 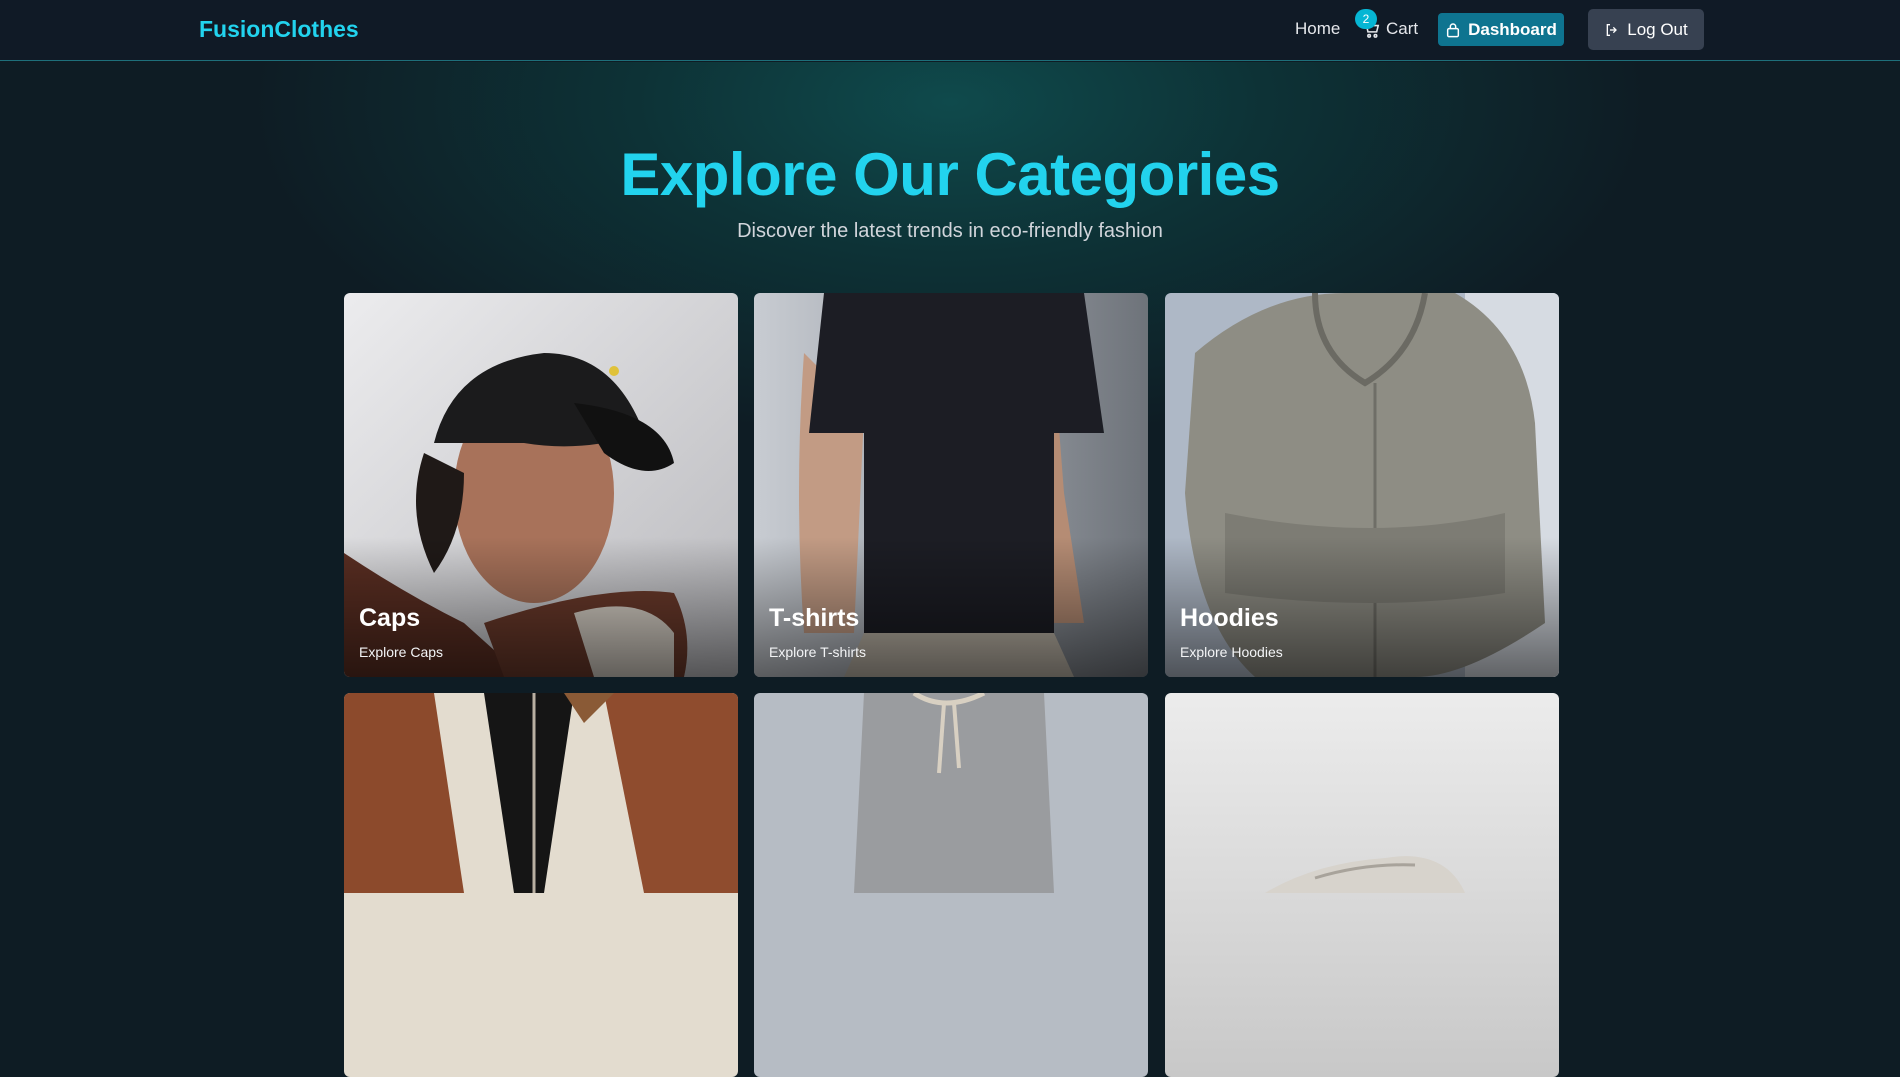 What do you see at coordinates (817, 652) in the screenshot?
I see `category-subtitle: Explore T-shirts` at bounding box center [817, 652].